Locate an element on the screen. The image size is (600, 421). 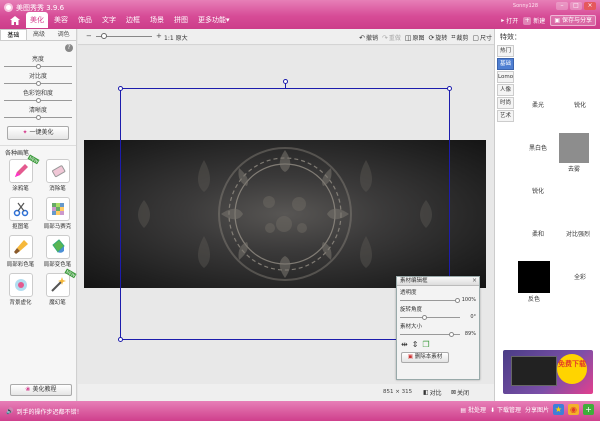
user-name: Sonny128 is located at coordinates (525, 6).